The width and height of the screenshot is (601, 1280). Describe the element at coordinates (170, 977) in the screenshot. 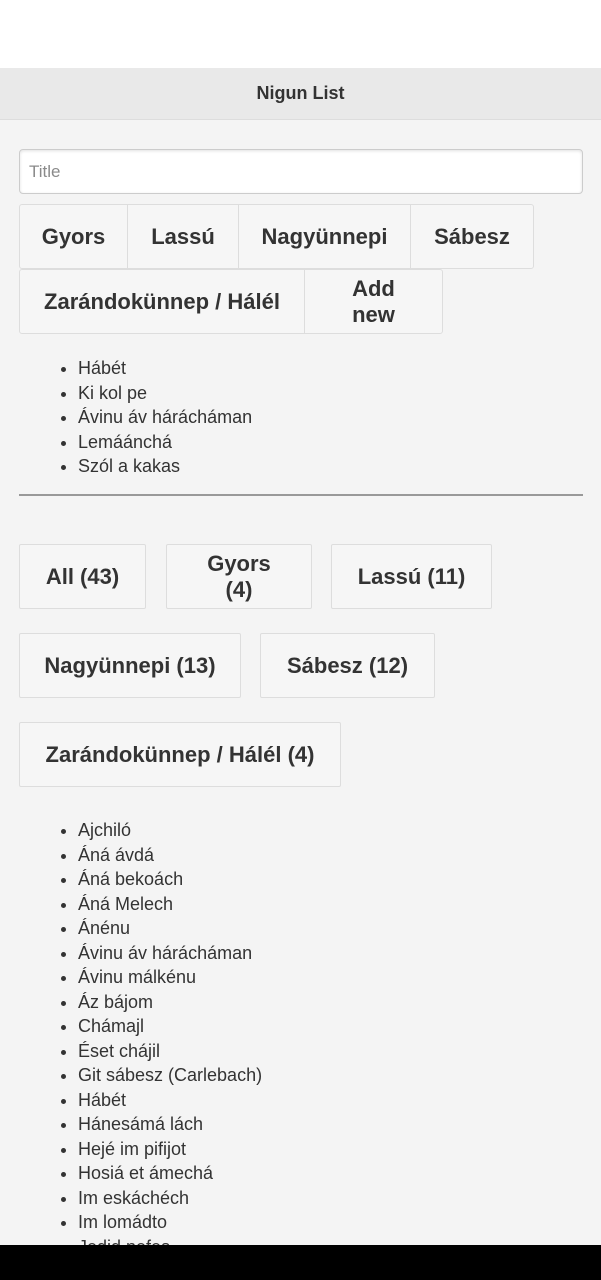

I see `list-item: Ávinu málkénu` at that location.